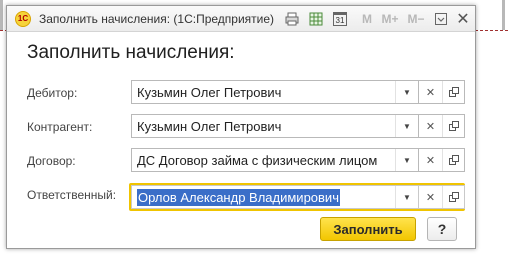 This screenshot has height=255, width=508. Describe the element at coordinates (157, 19) in the screenshot. I see `window-title: Заполнить начисления: (1С:Предприятие)` at that location.